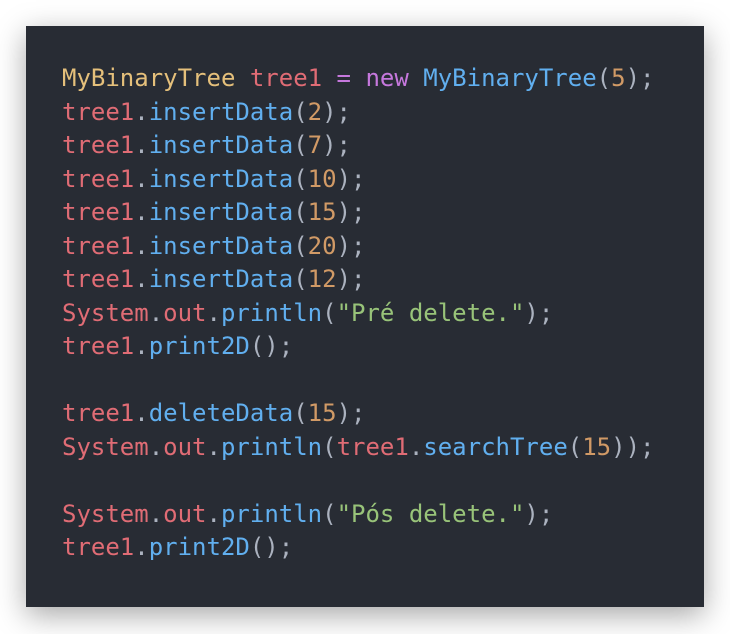 The width and height of the screenshot is (730, 634). What do you see at coordinates (322, 245) in the screenshot?
I see `code-token-num: 20` at bounding box center [322, 245].